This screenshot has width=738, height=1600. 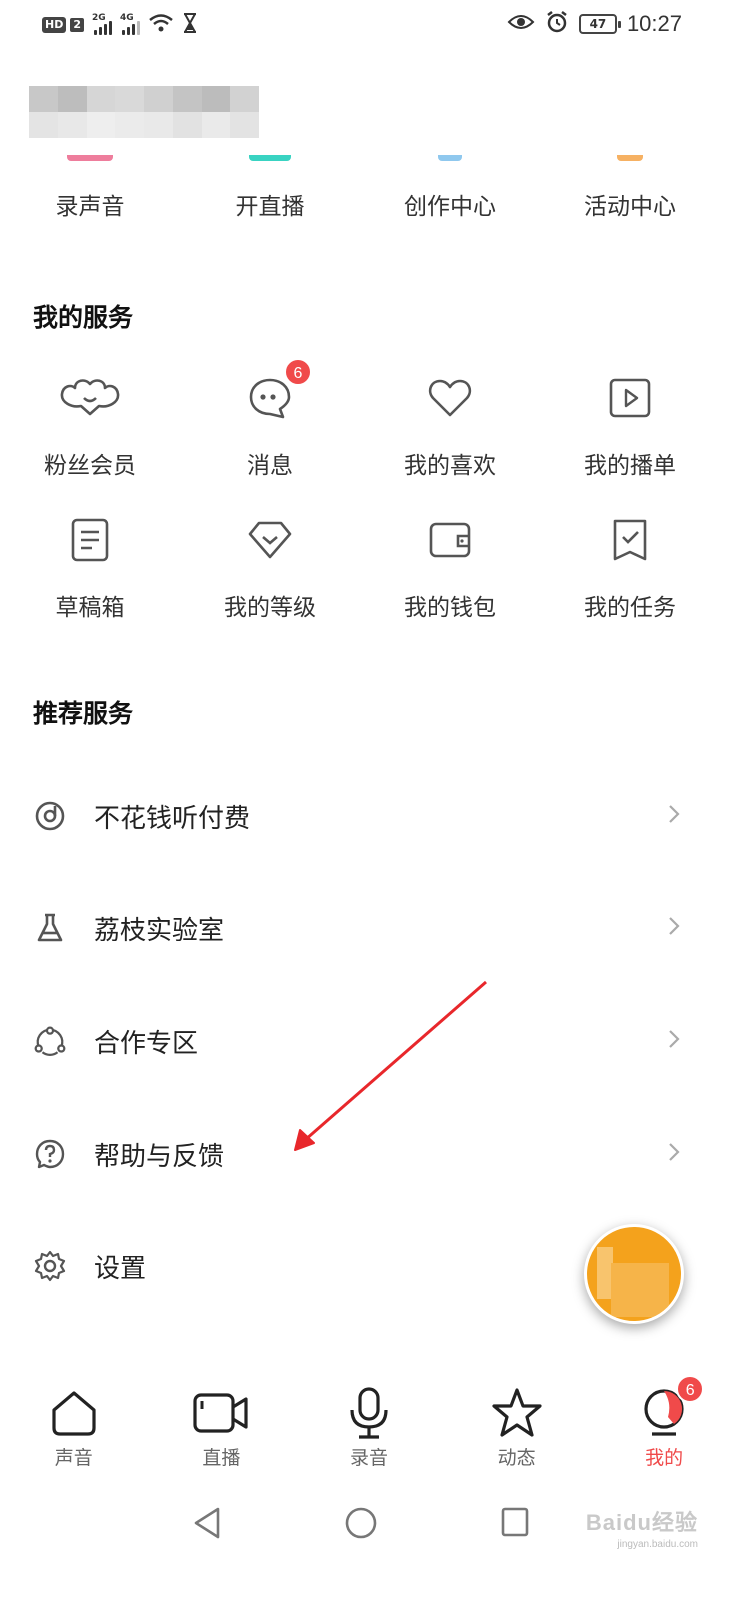 What do you see at coordinates (102, 24) in the screenshot?
I see `signal-2g-icon: 2G` at bounding box center [102, 24].